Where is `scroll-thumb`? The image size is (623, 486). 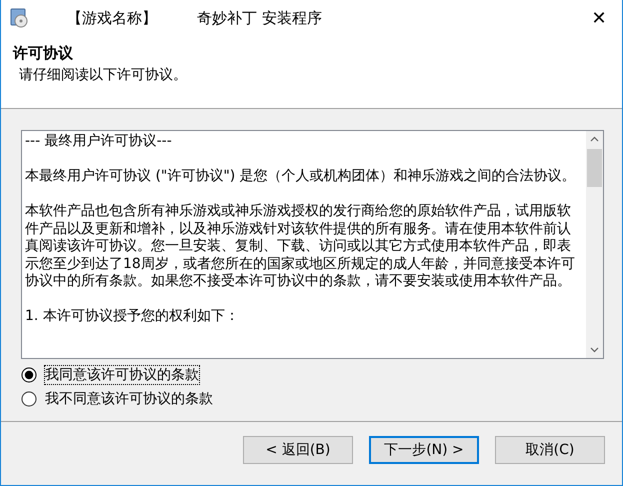 scroll-thumb is located at coordinates (594, 168).